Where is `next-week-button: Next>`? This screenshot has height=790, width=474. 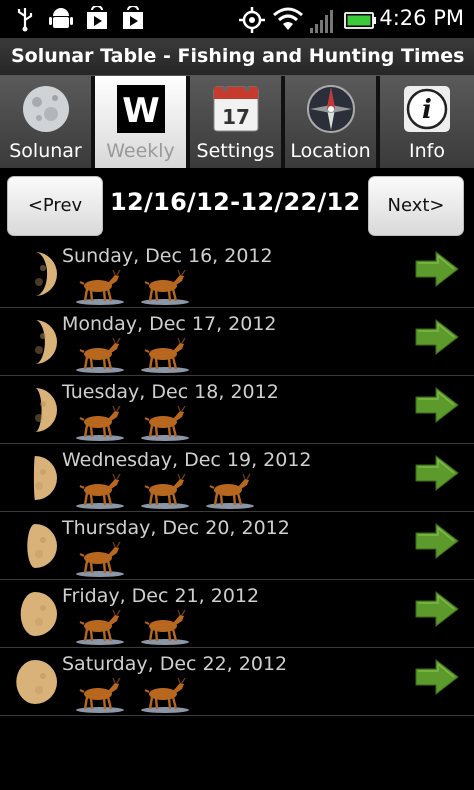
next-week-button: Next> is located at coordinates (416, 206).